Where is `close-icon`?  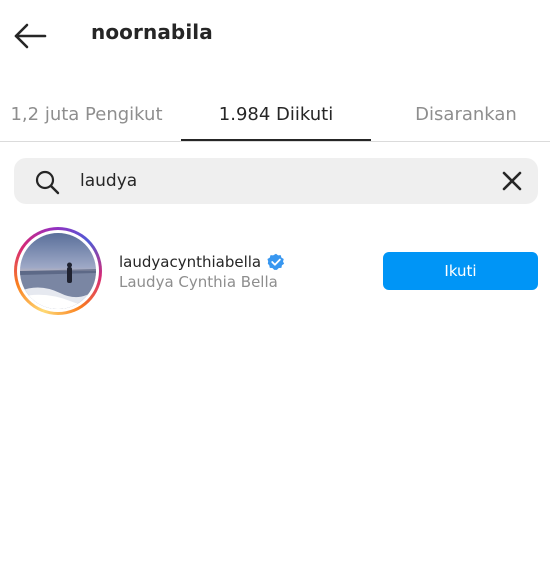
close-icon is located at coordinates (512, 181).